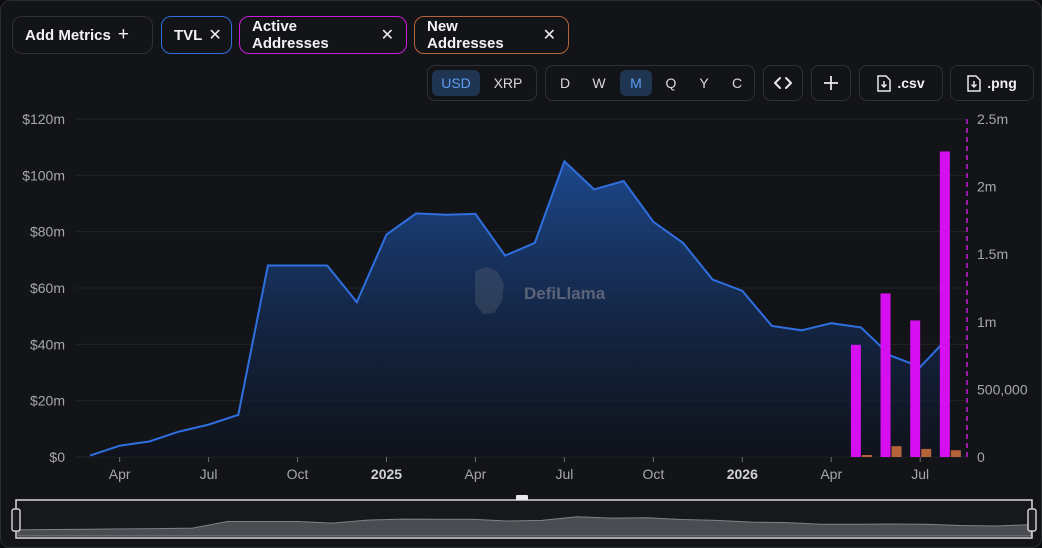 The width and height of the screenshot is (1042, 548). I want to click on png-label: .png, so click(1002, 83).